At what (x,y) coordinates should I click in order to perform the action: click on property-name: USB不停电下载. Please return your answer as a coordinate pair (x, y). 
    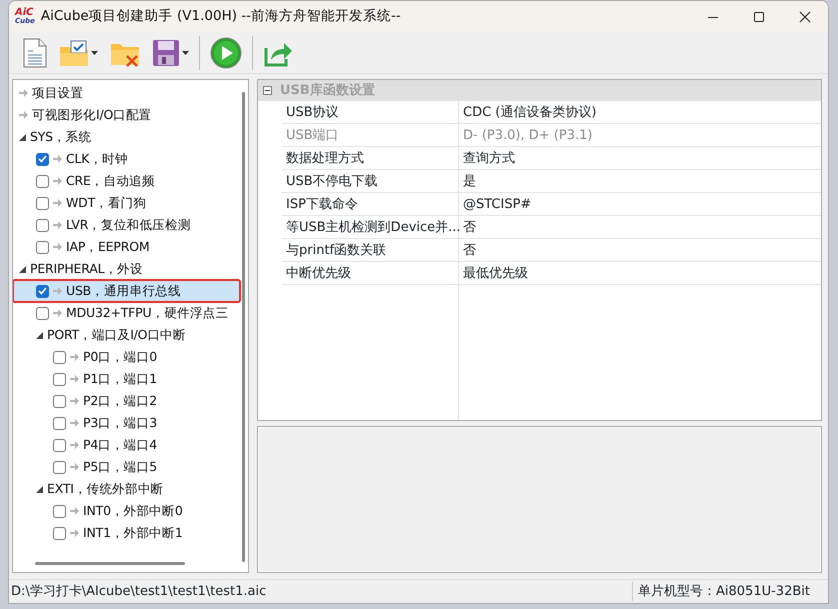
    Looking at the image, I should click on (370, 181).